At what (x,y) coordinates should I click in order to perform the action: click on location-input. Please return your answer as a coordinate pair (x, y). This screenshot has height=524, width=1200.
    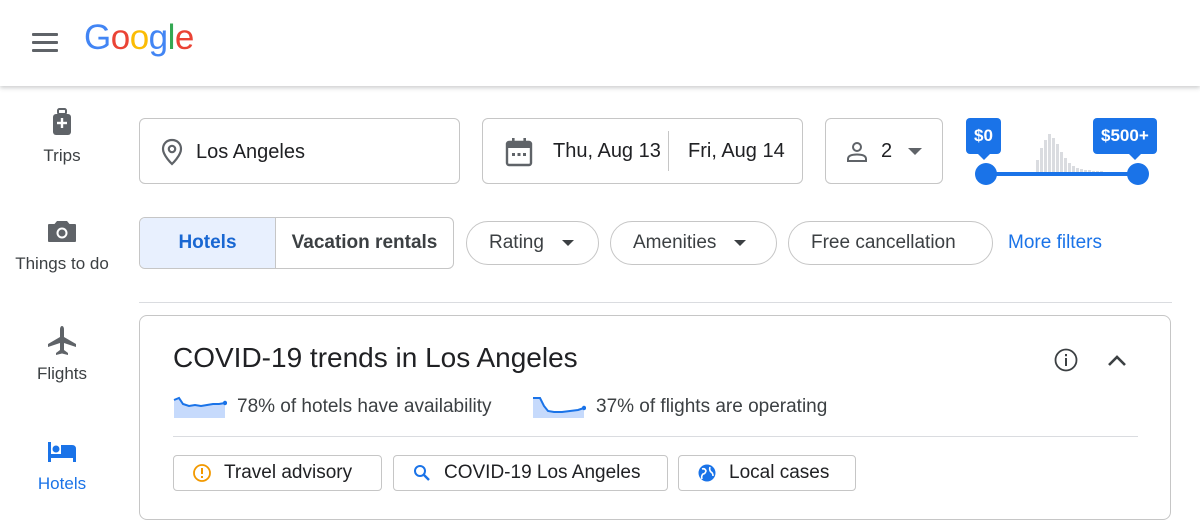
    Looking at the image, I should click on (321, 152).